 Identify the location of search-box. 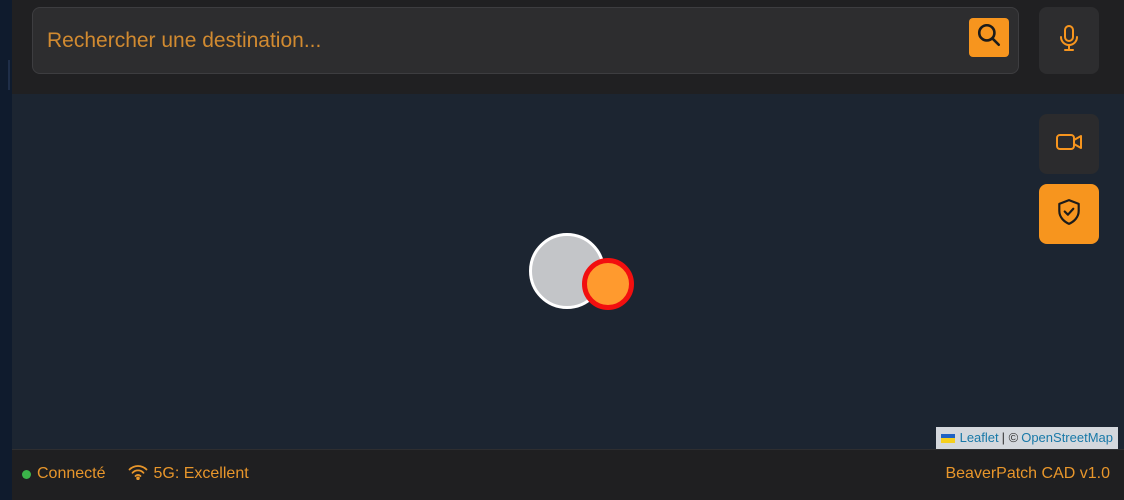
(525, 40).